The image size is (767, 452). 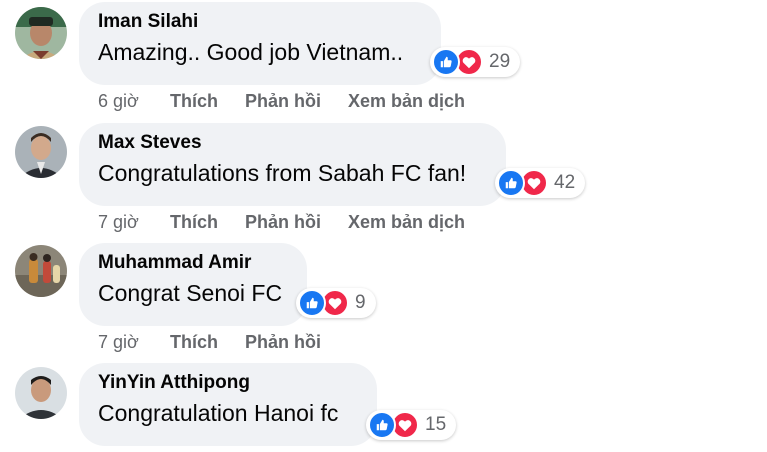 I want to click on comment-author: Muhammad Amir, so click(x=193, y=263).